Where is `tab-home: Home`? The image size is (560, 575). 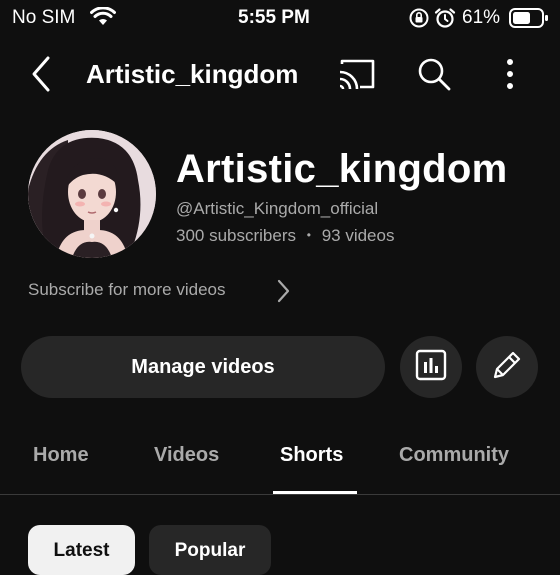 tab-home: Home is located at coordinates (61, 455).